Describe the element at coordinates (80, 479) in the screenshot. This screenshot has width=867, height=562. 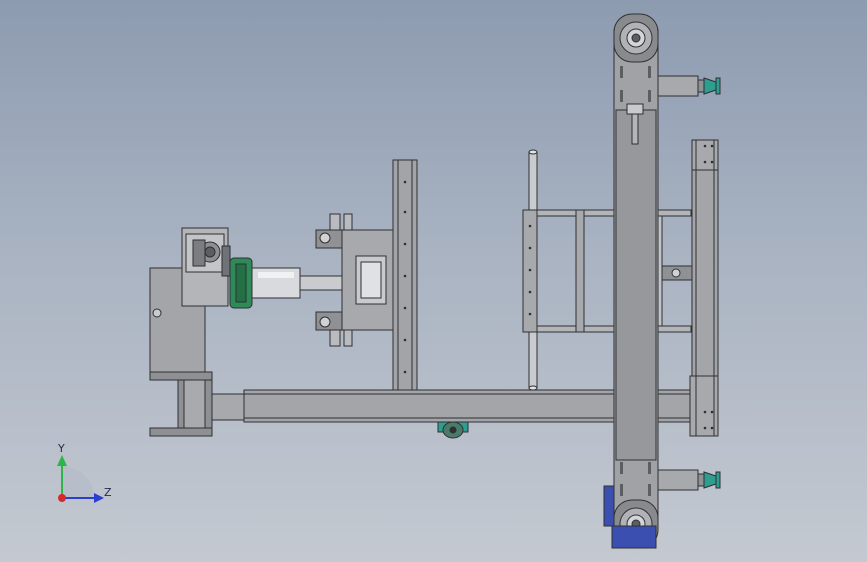
I see `coordinate-triad` at that location.